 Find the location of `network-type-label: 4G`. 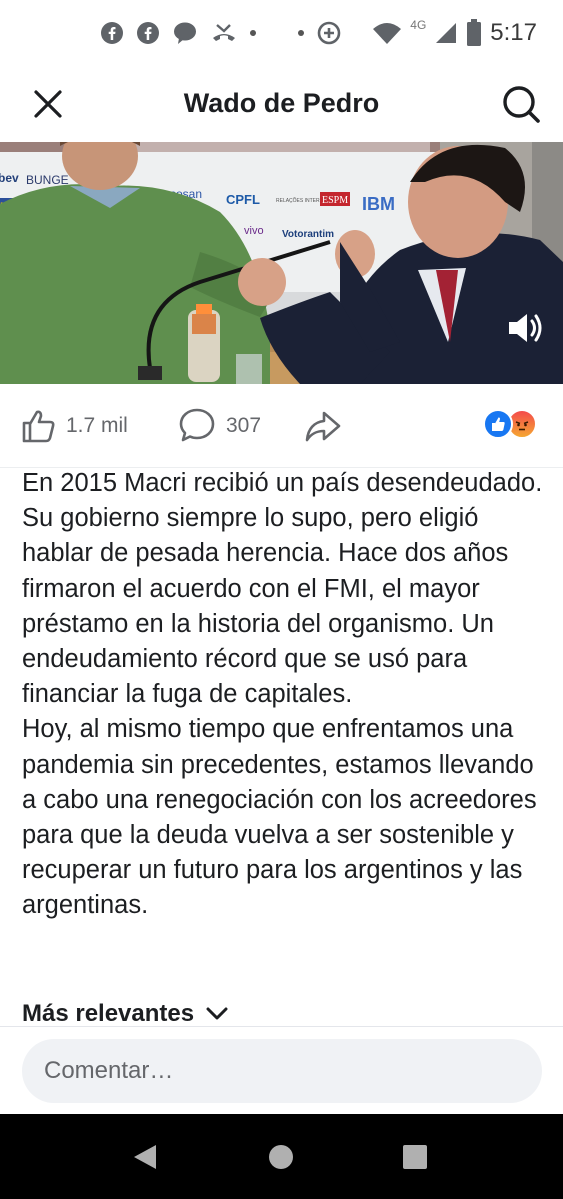

network-type-label: 4G is located at coordinates (418, 25).